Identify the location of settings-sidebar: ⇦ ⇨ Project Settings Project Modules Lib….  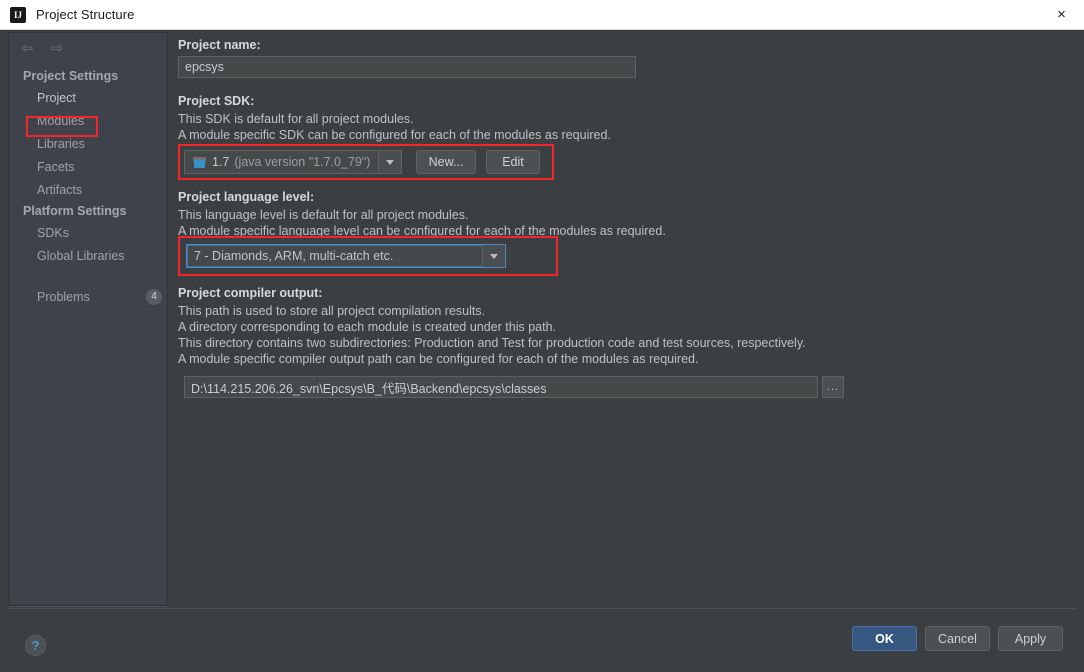
(88, 319).